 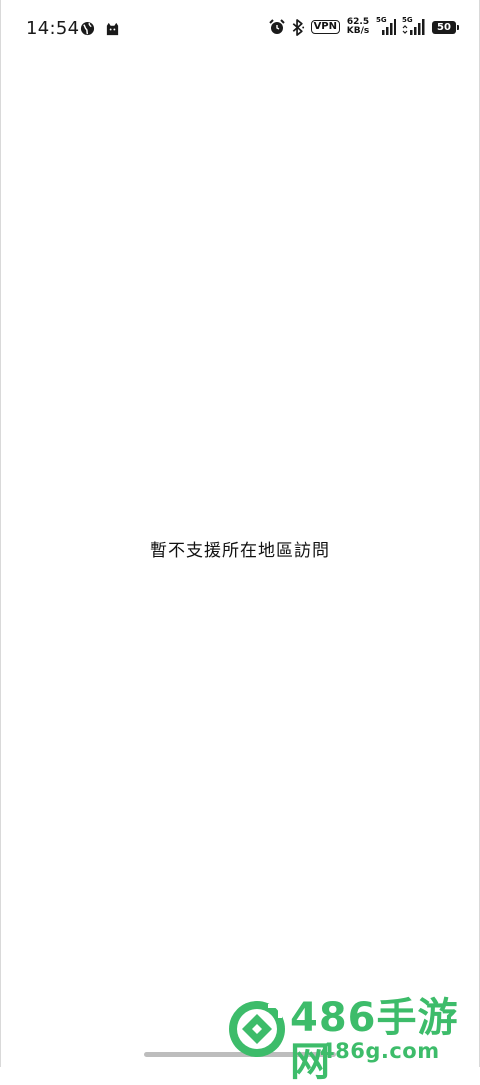 I want to click on region-unavailable-message: 暫不支援所在地區訪問, so click(x=240, y=551).